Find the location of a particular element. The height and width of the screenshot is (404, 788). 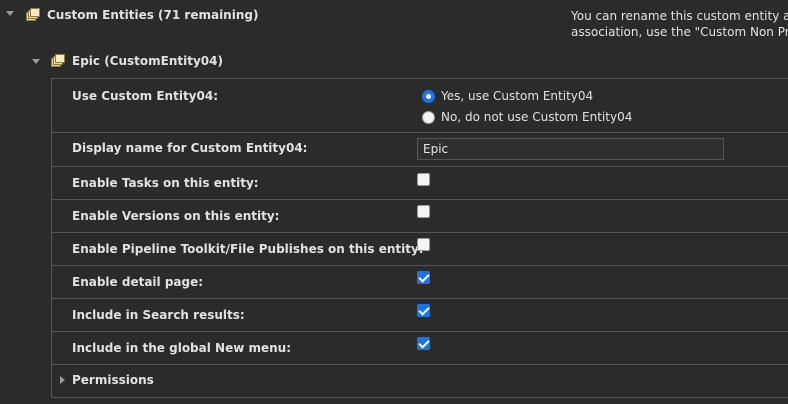

include-new-menu-checkbox is located at coordinates (423, 343).